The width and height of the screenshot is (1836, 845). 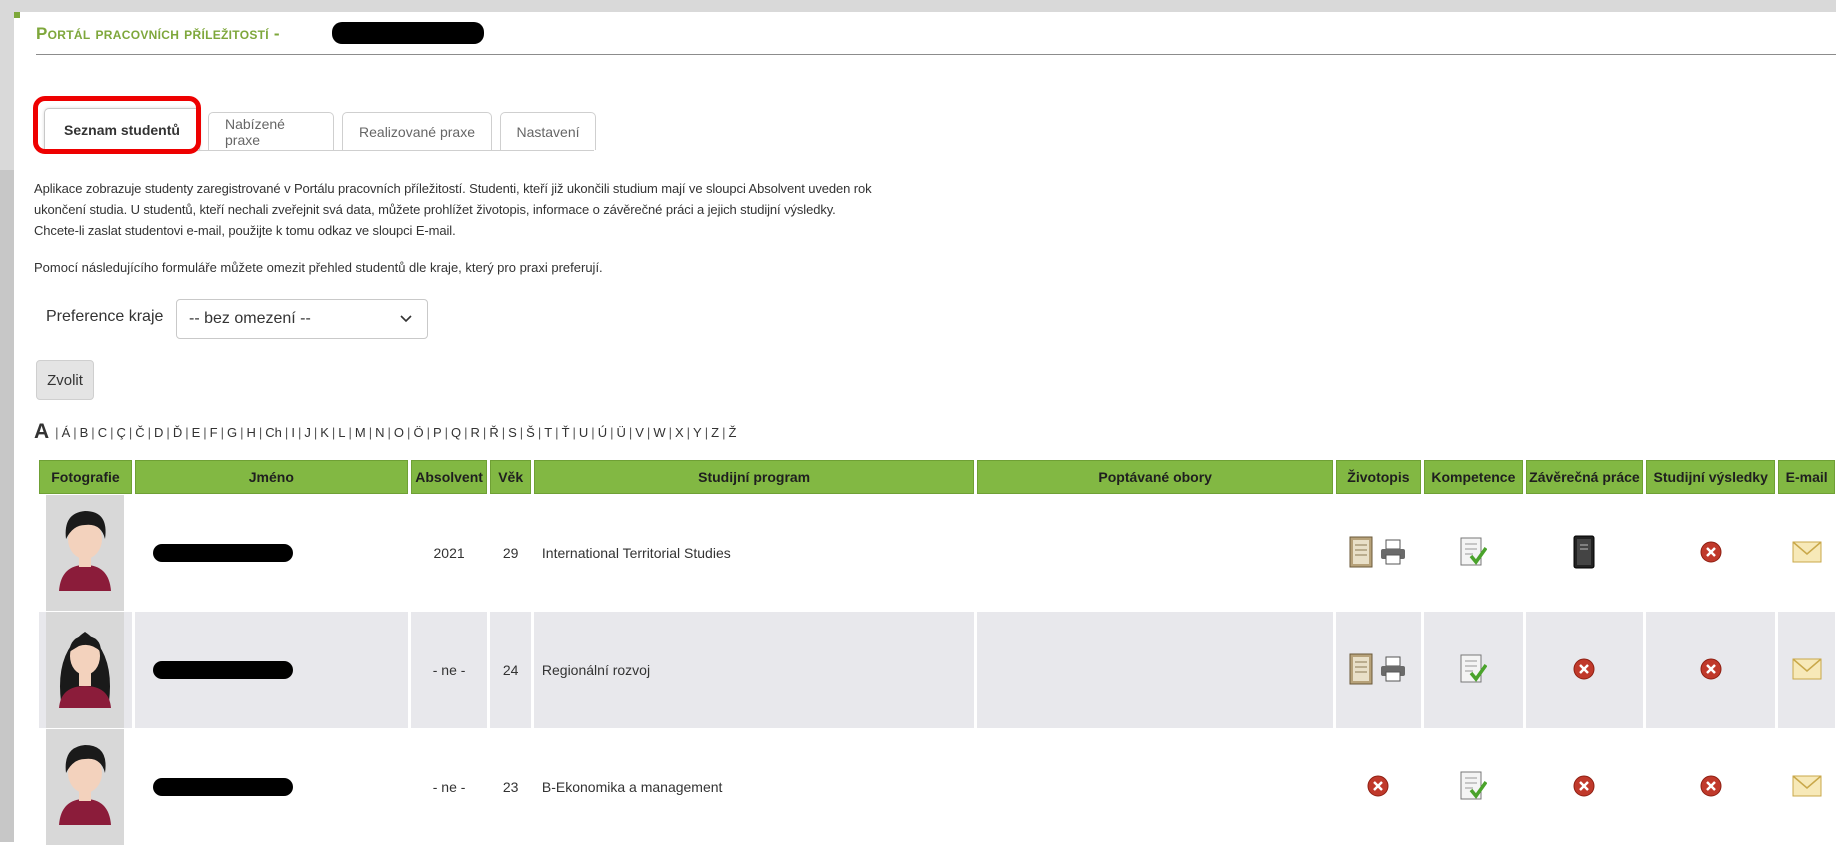 What do you see at coordinates (251, 432) in the screenshot?
I see `alphabet-letter-link: H` at bounding box center [251, 432].